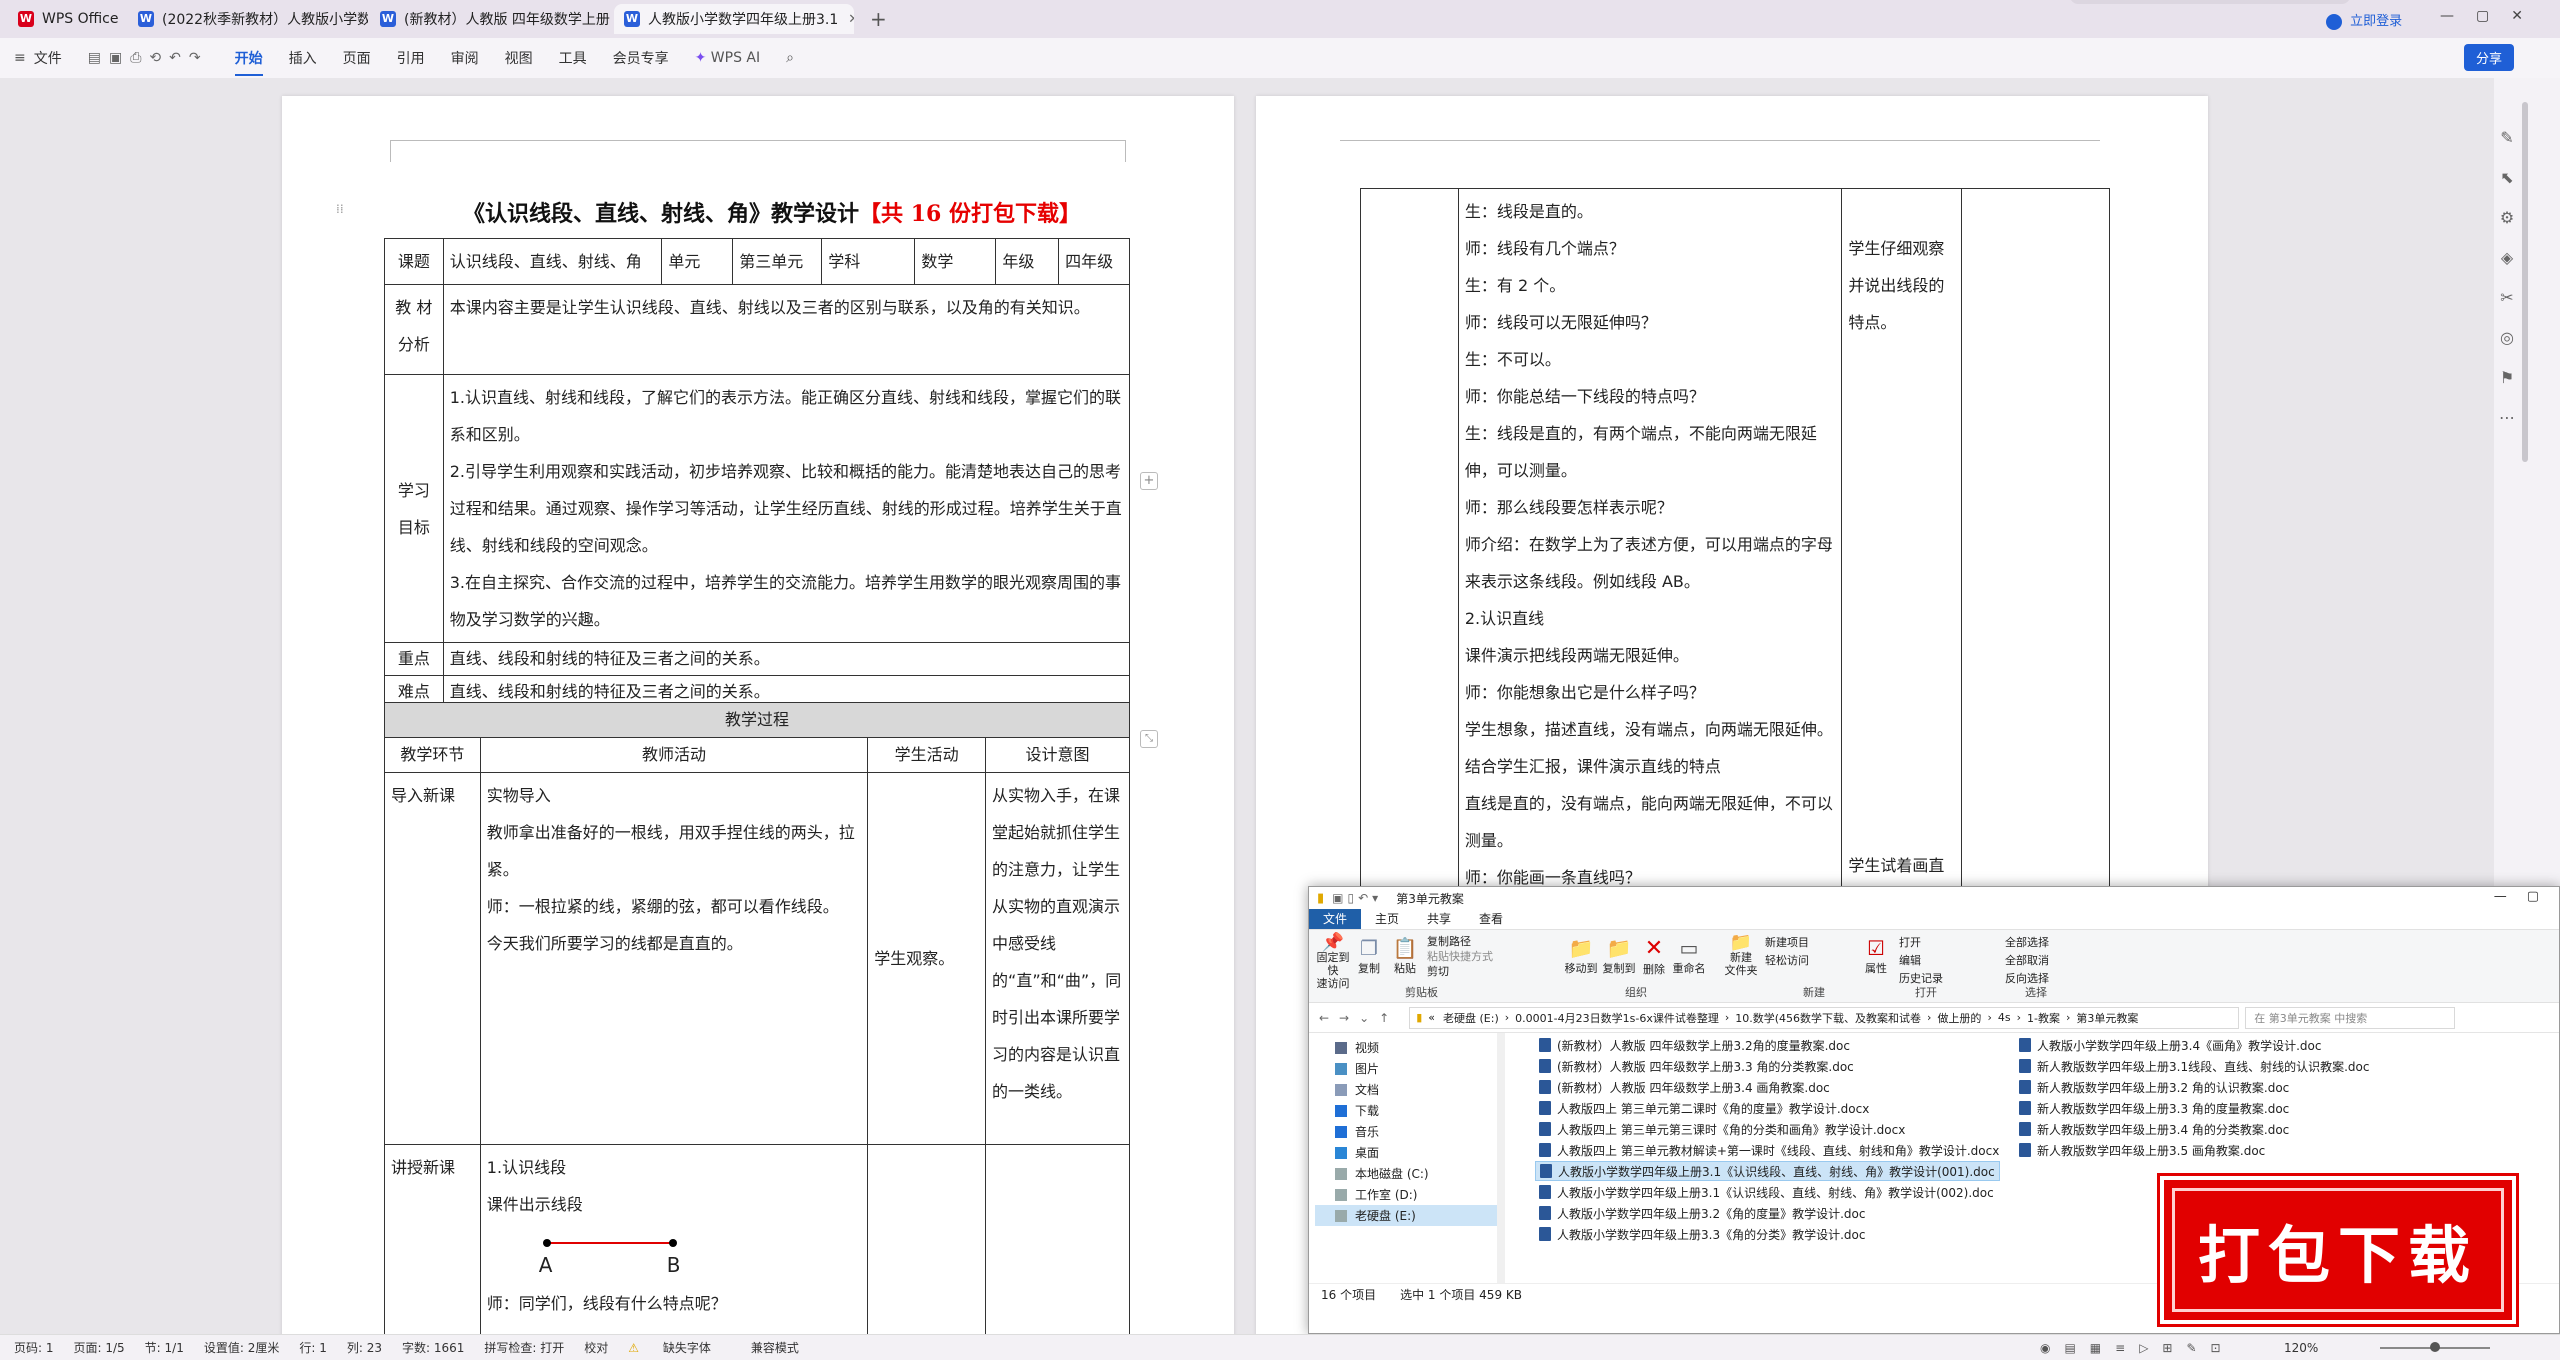  What do you see at coordinates (728, 58) in the screenshot?
I see `wps-ai-button: ✦ WPS AI` at bounding box center [728, 58].